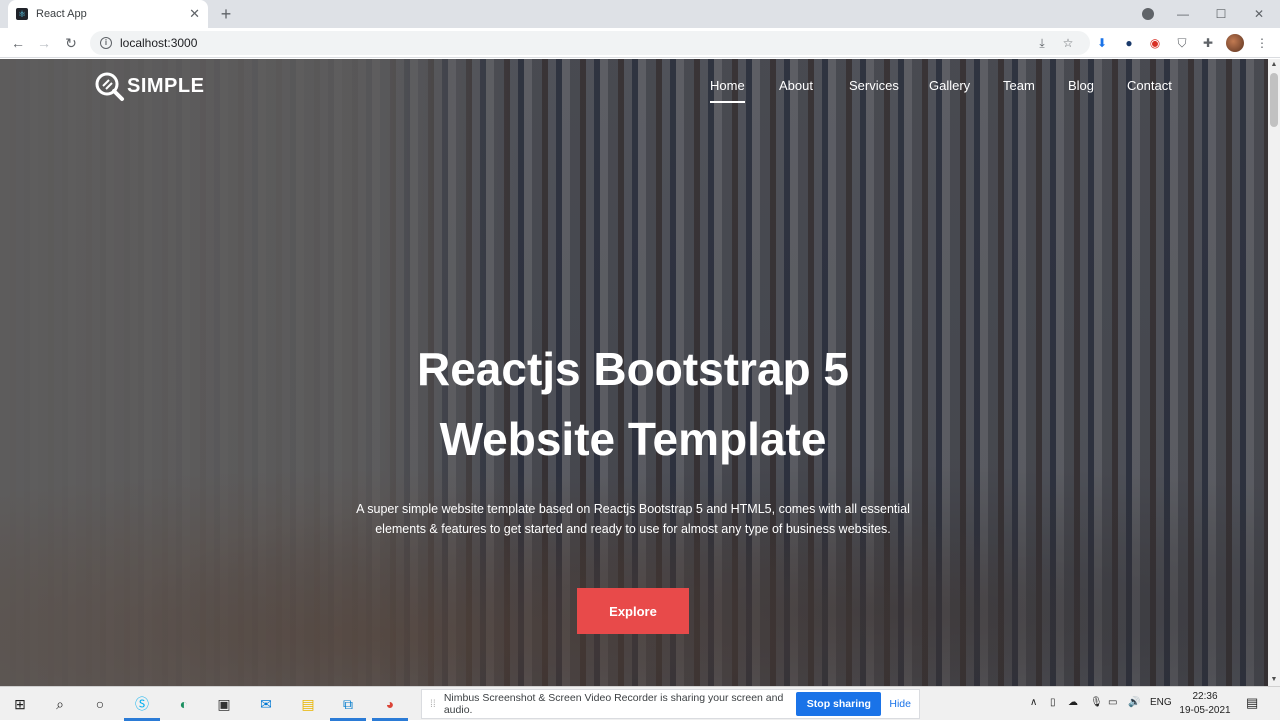  What do you see at coordinates (1205, 710) in the screenshot?
I see `clock-date: 19-05-2021` at bounding box center [1205, 710].